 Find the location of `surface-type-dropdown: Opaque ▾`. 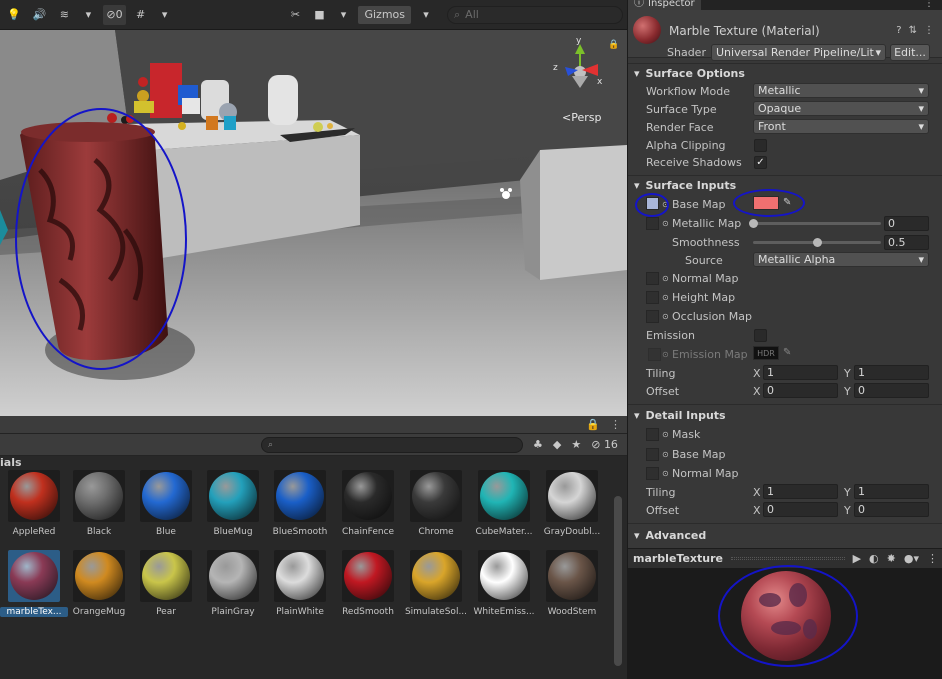

surface-type-dropdown: Opaque ▾ is located at coordinates (841, 108).